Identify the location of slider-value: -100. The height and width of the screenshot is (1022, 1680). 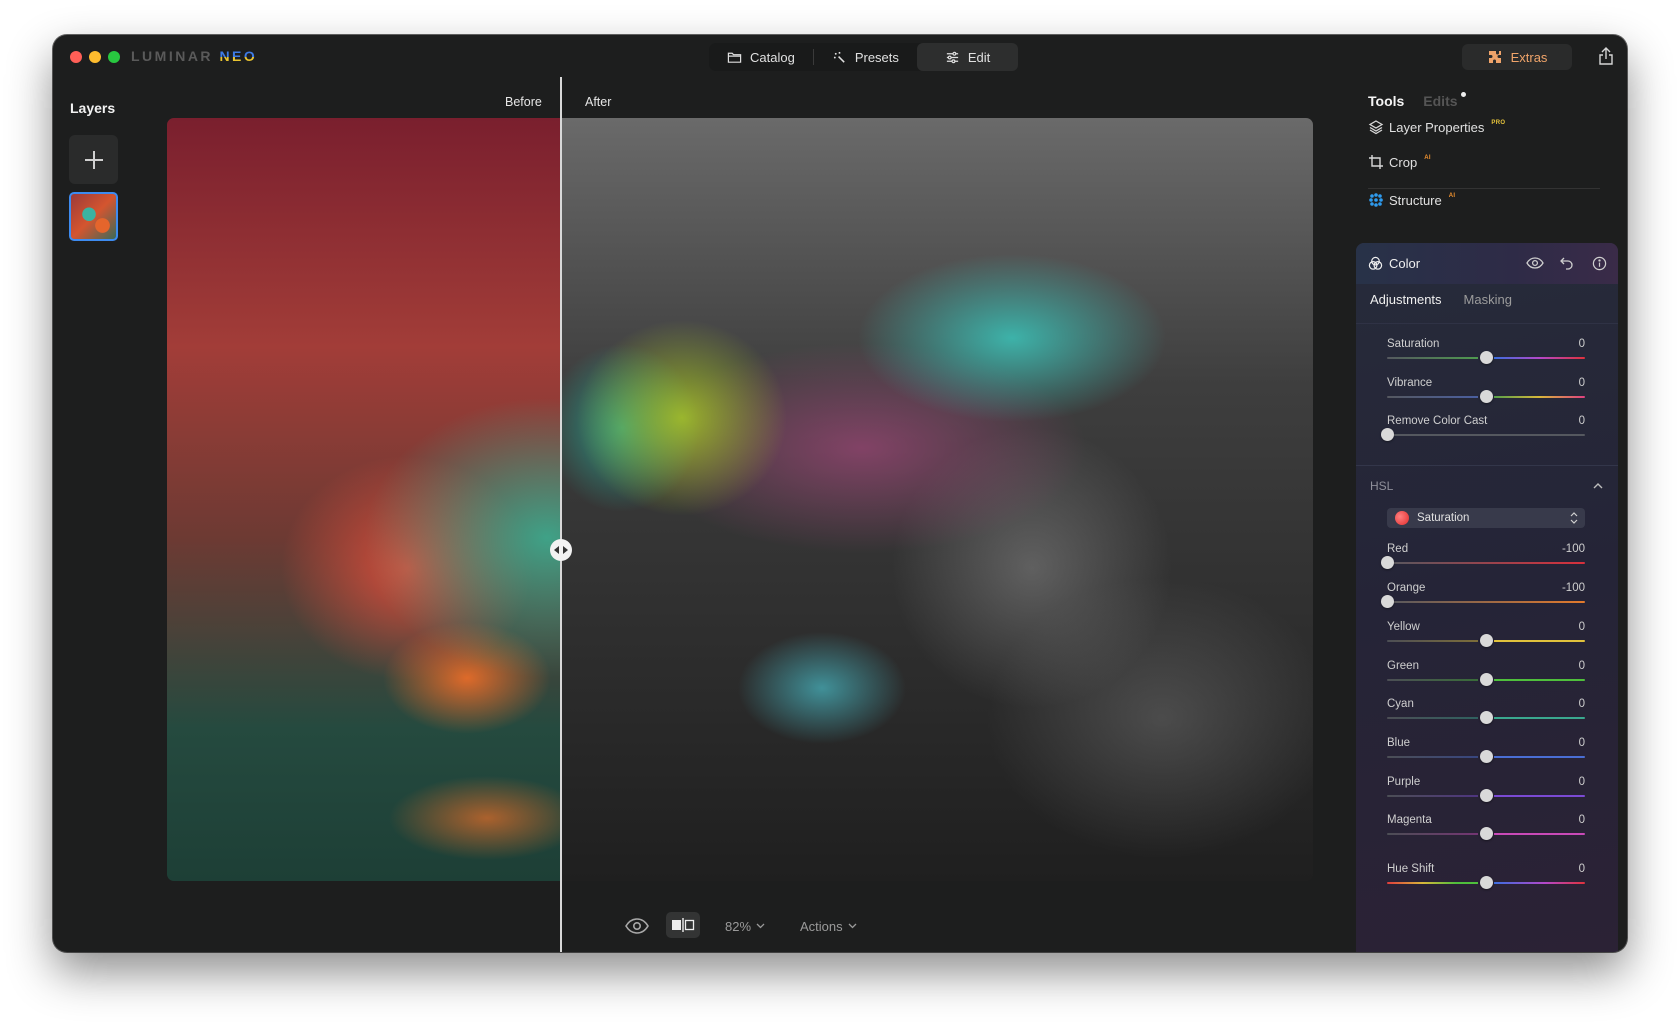
(1573, 588).